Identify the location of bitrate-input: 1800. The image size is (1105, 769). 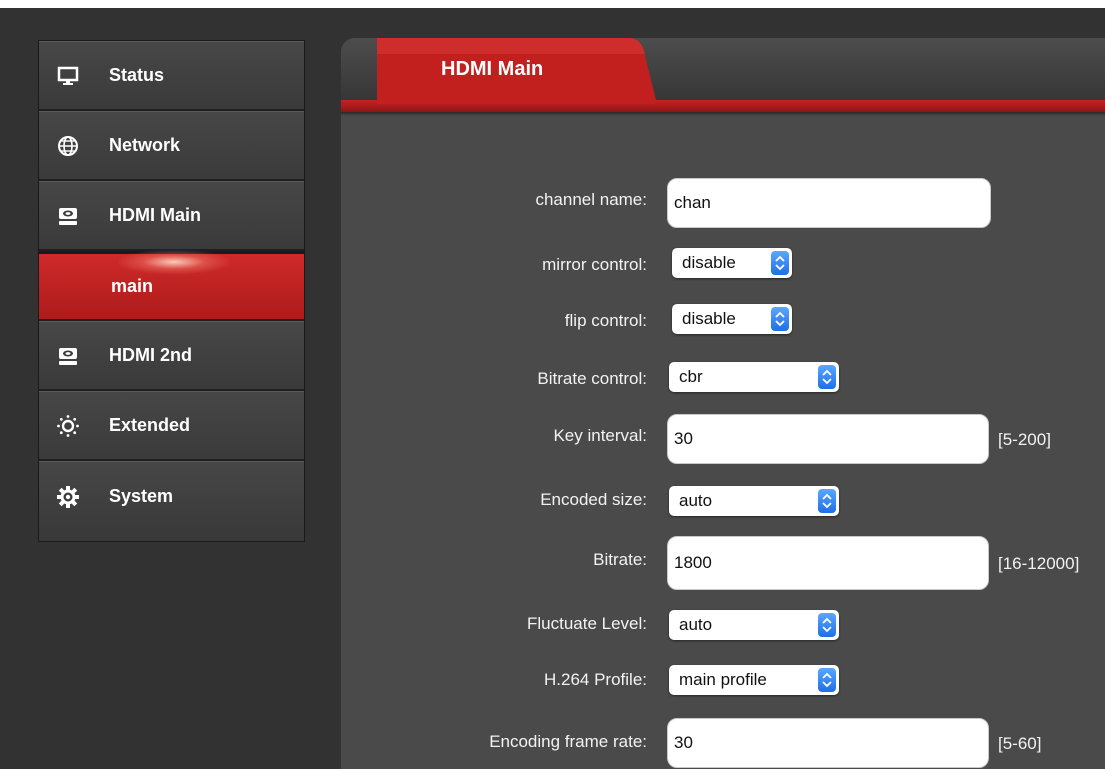
(828, 563).